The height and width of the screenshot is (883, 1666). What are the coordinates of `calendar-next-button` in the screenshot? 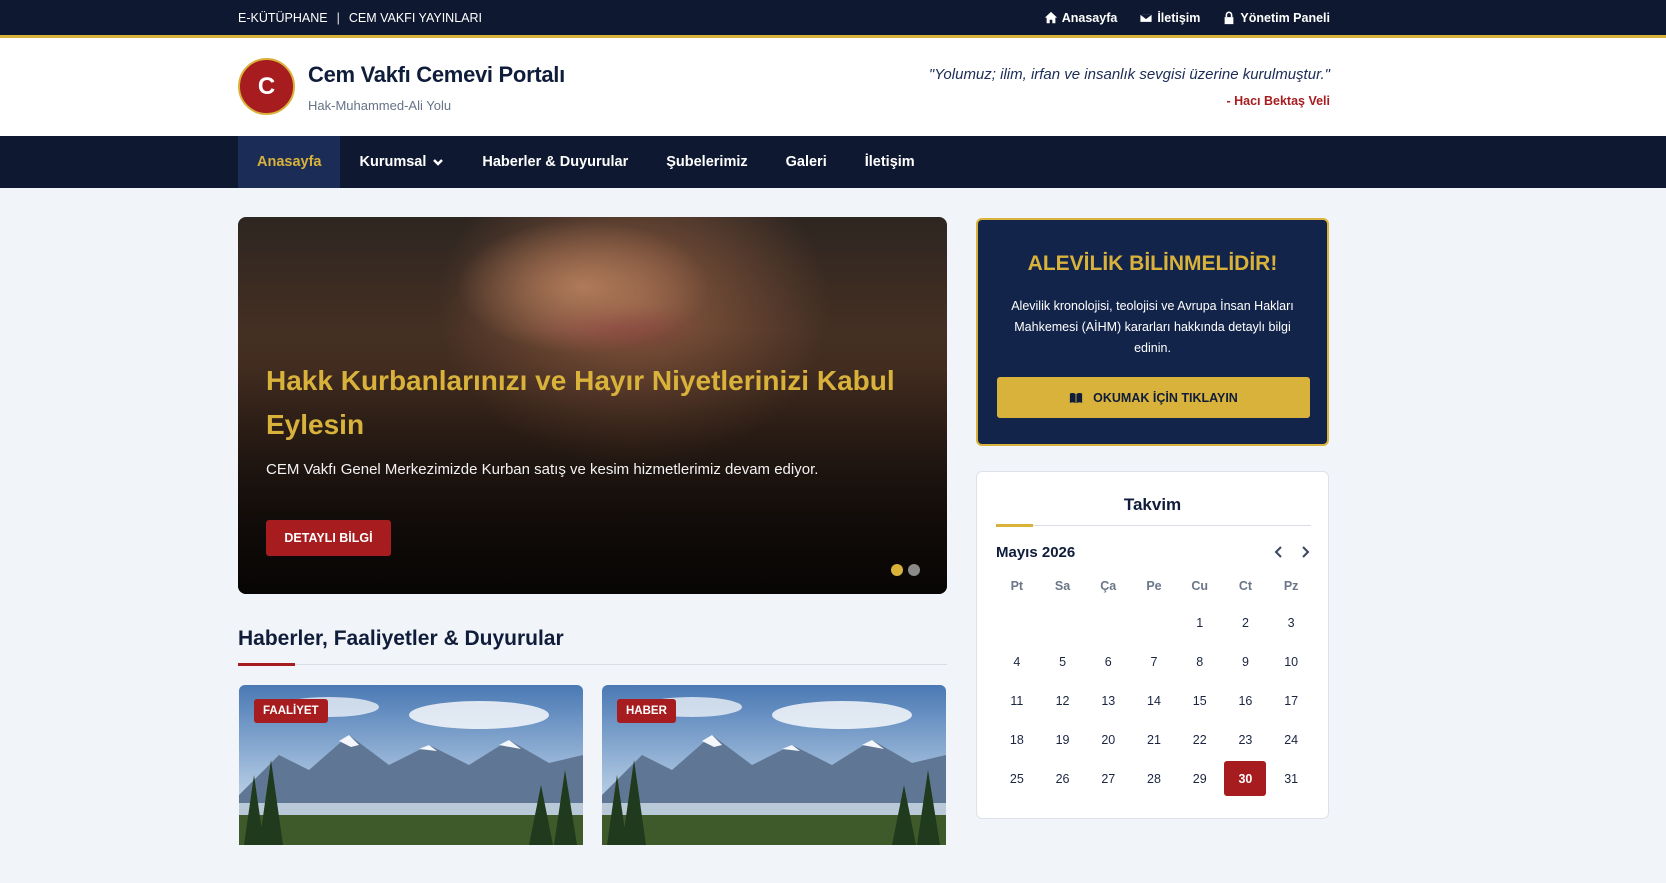 It's located at (1306, 553).